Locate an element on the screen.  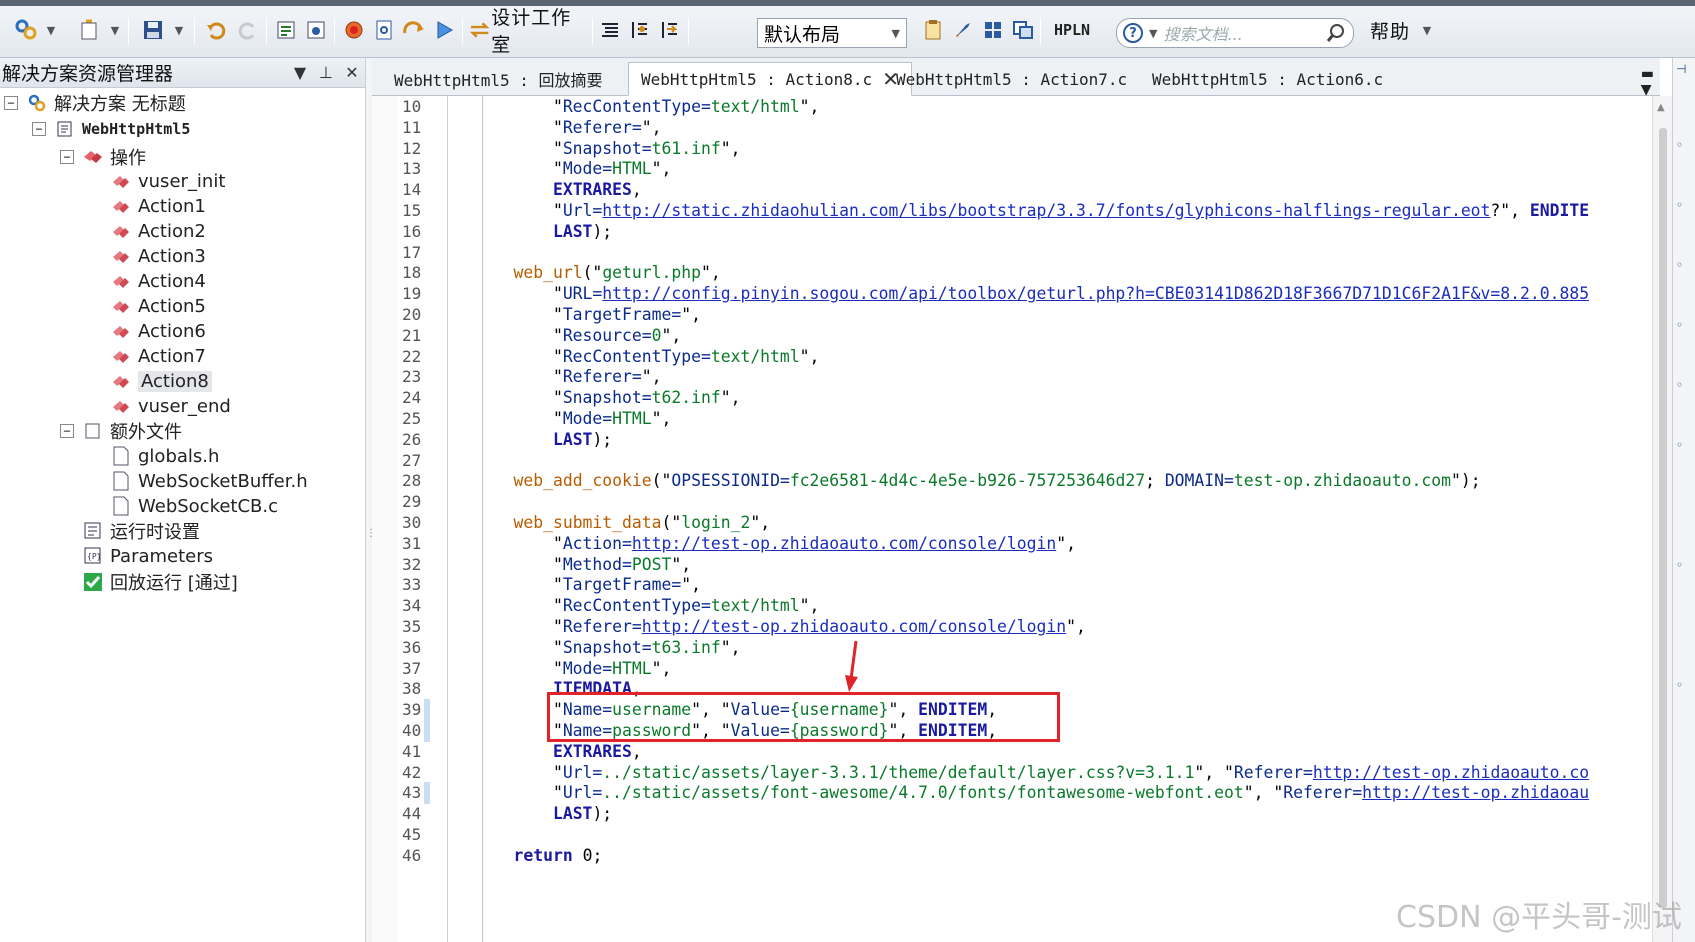
record-settings-button is located at coordinates (384, 30).